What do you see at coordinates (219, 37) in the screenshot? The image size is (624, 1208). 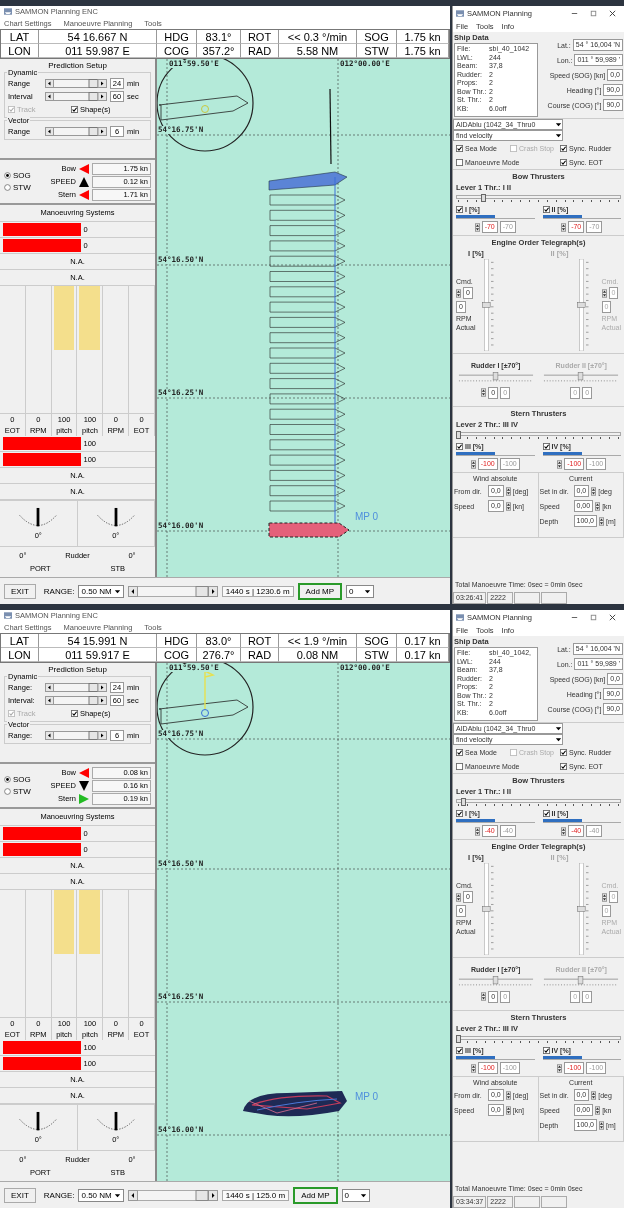 I see `nav-value: 83.1°` at bounding box center [219, 37].